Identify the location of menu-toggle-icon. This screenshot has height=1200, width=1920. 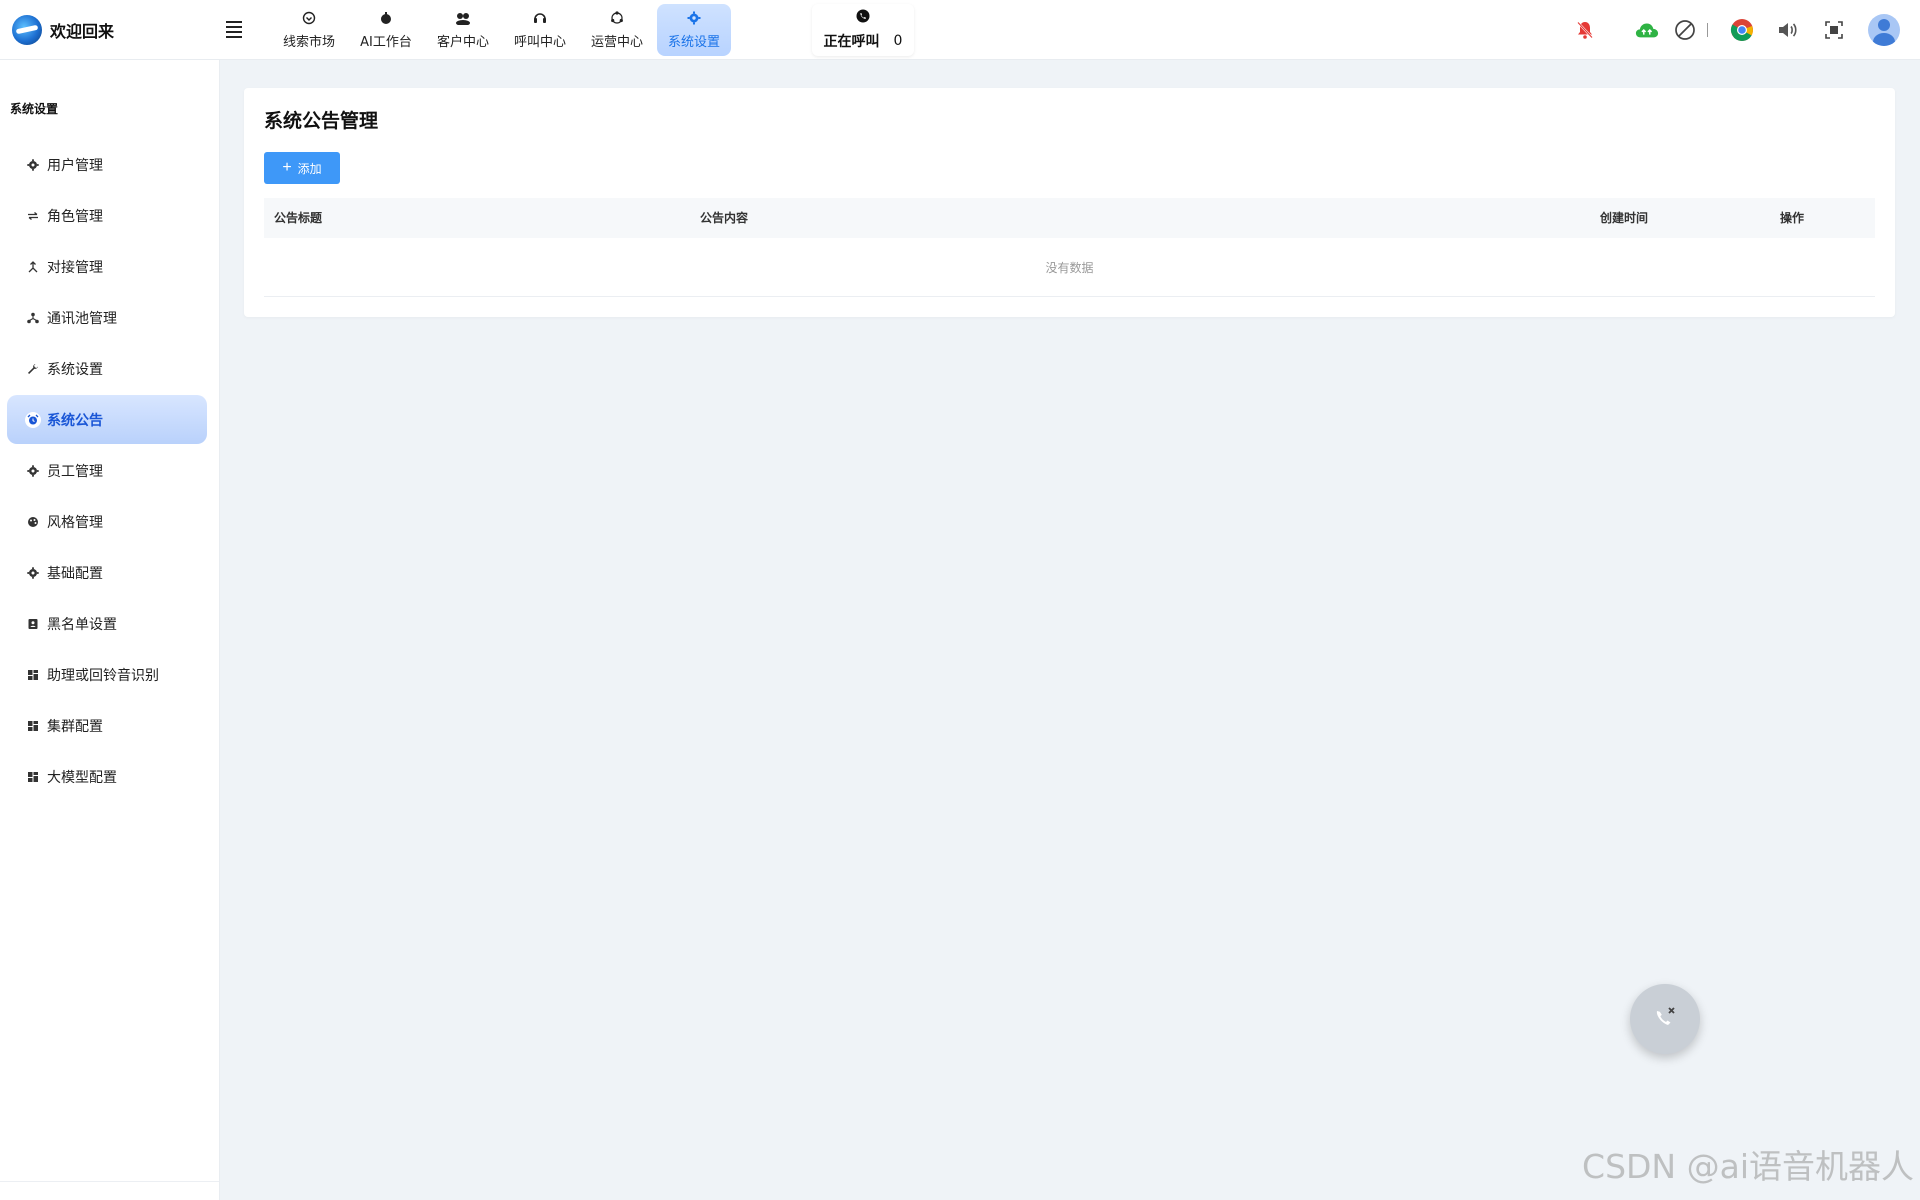
(234, 30).